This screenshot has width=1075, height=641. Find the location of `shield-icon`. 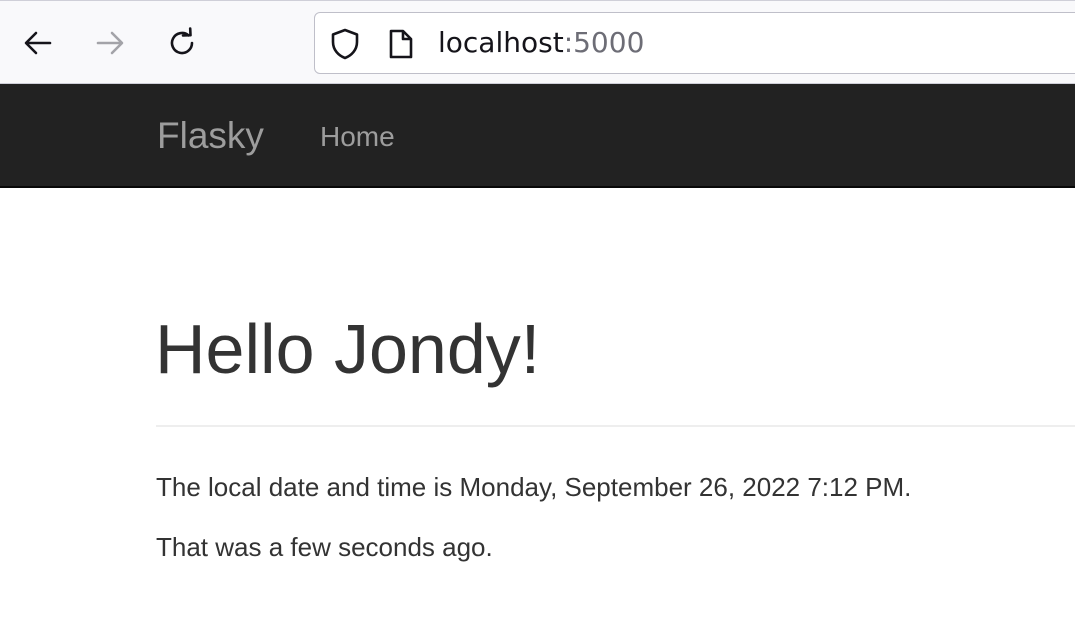

shield-icon is located at coordinates (345, 44).